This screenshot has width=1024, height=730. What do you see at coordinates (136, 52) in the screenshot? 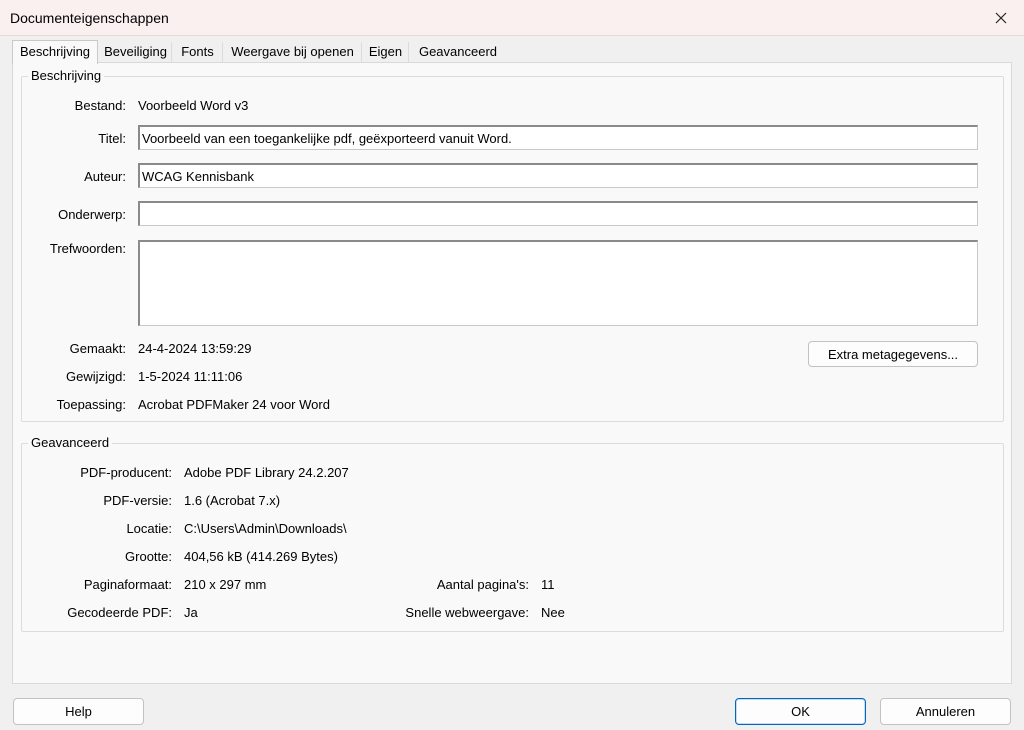
I see `tab-beveiliging: Beveiliging` at bounding box center [136, 52].